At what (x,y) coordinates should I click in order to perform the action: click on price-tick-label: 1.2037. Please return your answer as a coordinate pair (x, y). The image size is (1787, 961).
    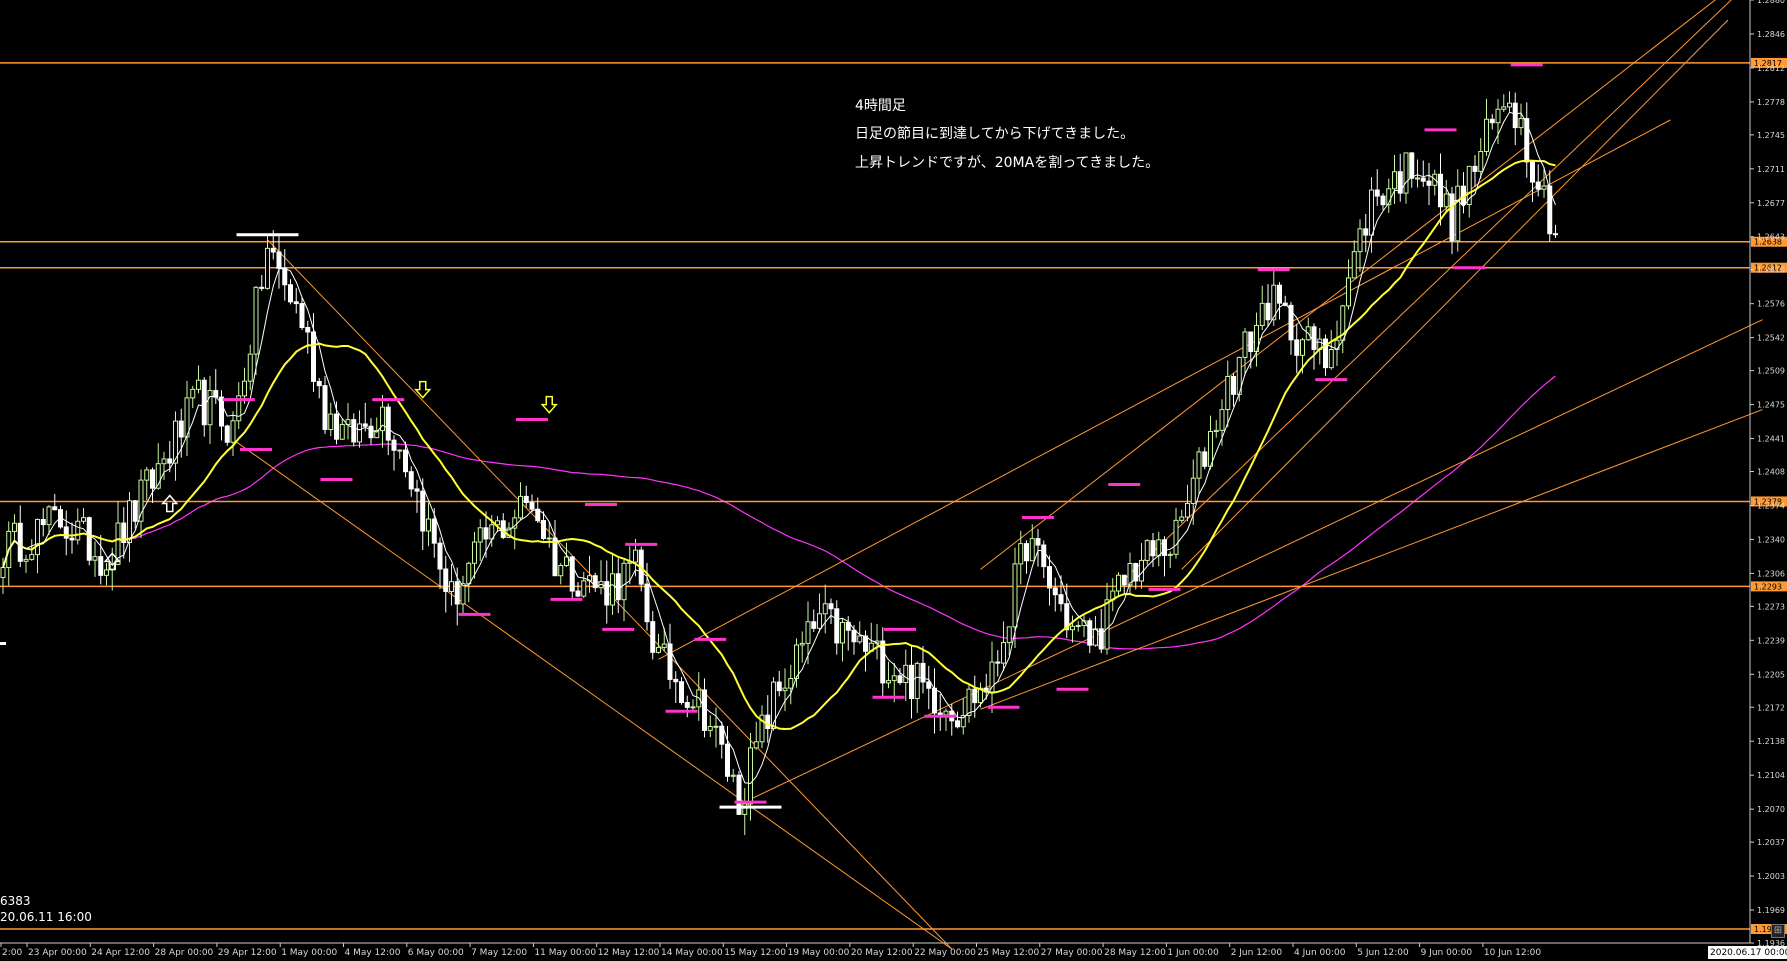
    Looking at the image, I should click on (1771, 842).